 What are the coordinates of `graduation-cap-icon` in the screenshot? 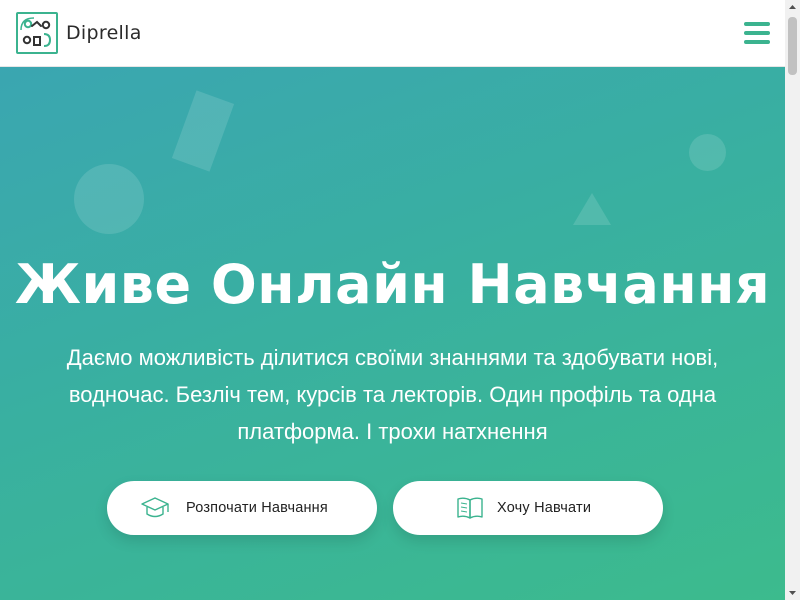 It's located at (155, 508).